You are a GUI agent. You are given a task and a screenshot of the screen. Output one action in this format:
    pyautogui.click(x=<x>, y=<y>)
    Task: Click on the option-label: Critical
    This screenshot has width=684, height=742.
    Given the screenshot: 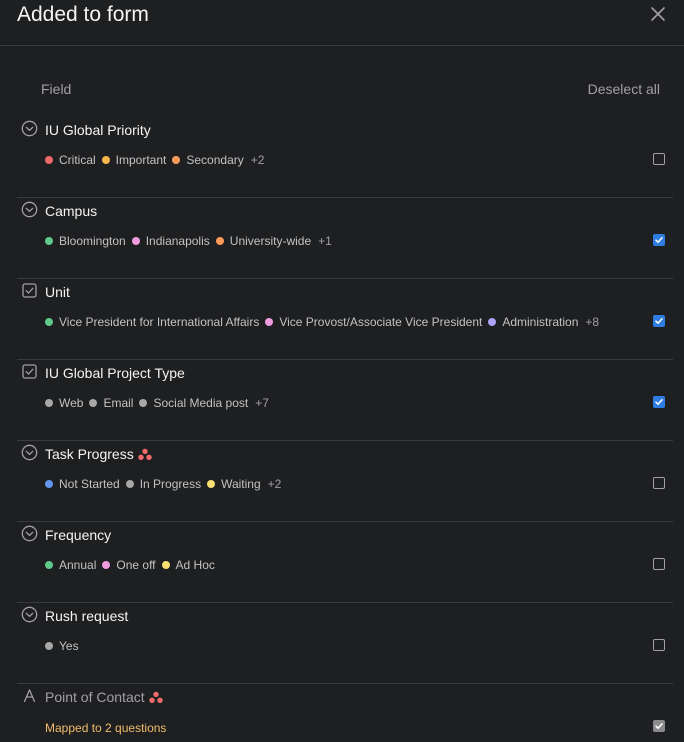 What is the action you would take?
    pyautogui.click(x=77, y=160)
    